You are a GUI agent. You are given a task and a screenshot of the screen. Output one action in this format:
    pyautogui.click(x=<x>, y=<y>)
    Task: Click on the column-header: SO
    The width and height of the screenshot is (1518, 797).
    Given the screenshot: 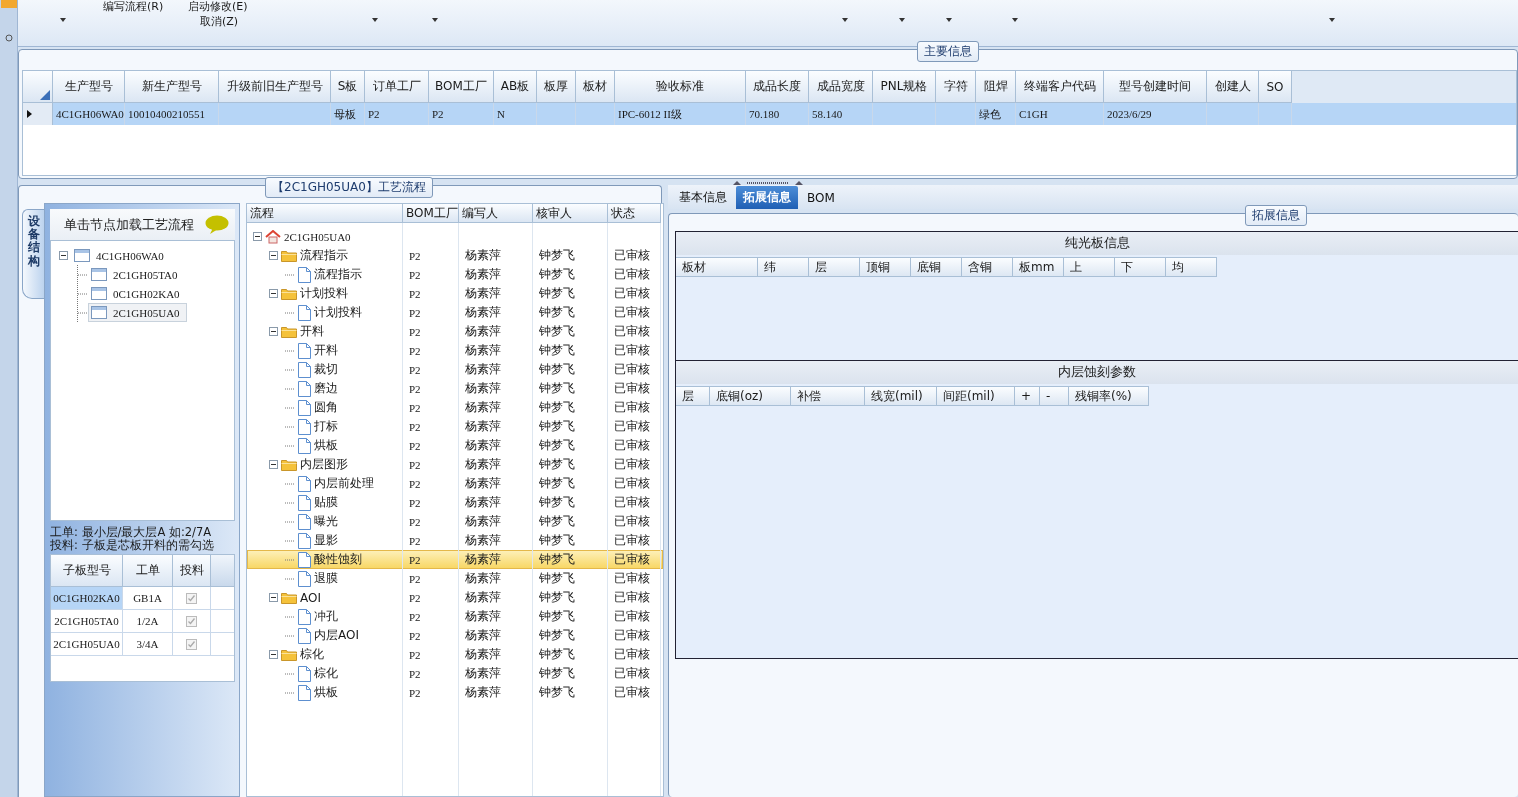 What is the action you would take?
    pyautogui.click(x=1275, y=87)
    